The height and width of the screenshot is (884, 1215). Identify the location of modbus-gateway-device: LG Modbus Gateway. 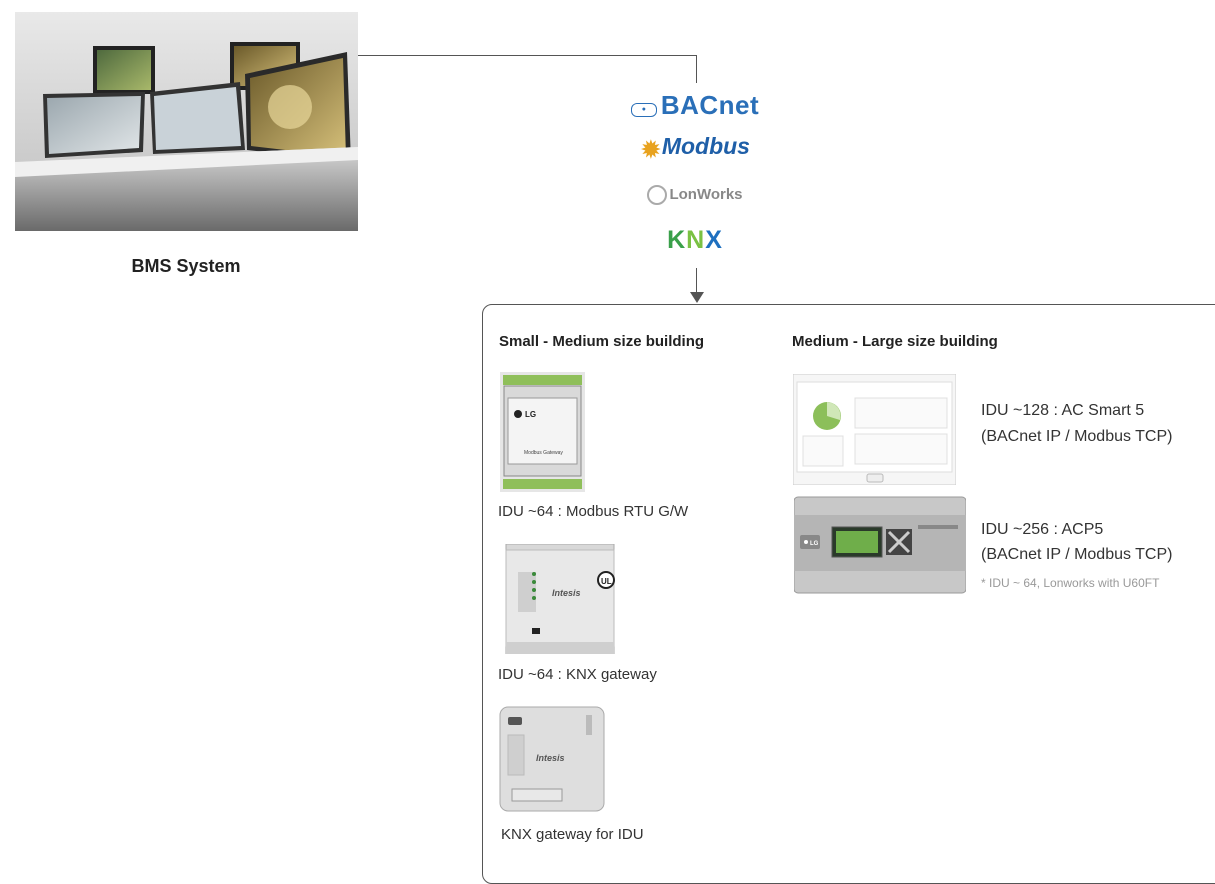
(542, 432).